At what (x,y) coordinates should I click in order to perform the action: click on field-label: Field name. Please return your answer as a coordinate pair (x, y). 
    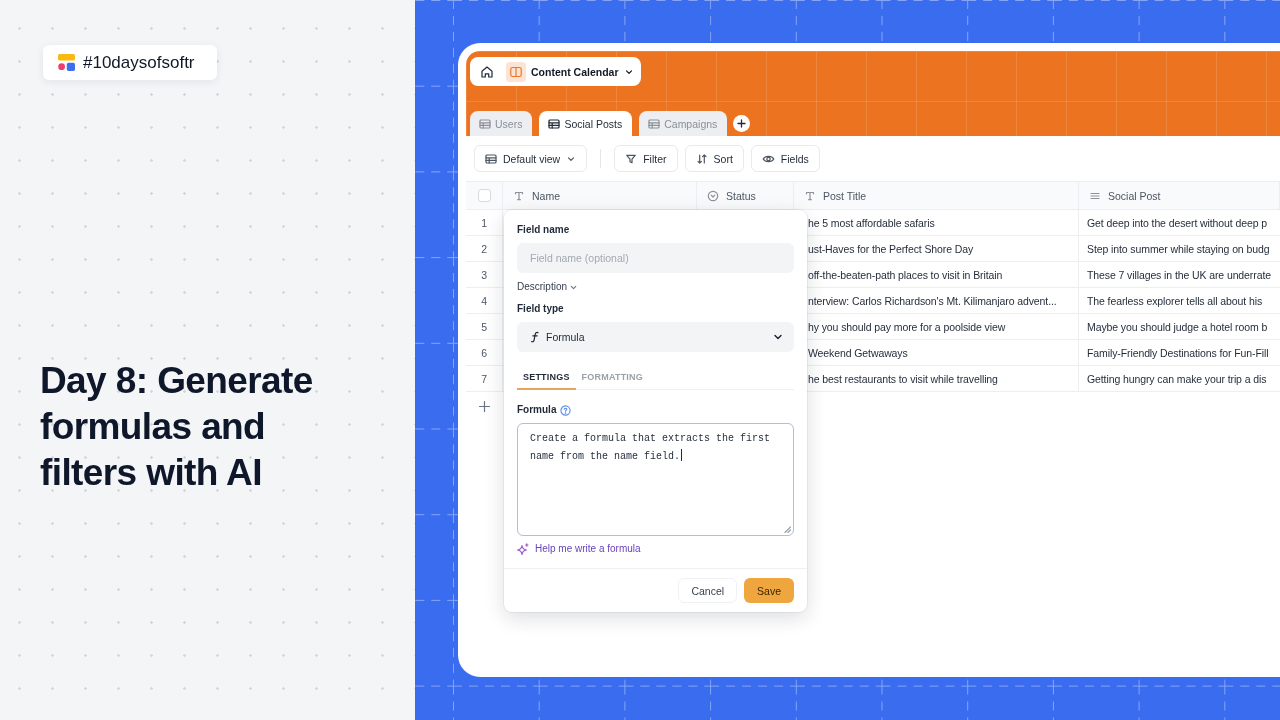
    Looking at the image, I should click on (543, 230).